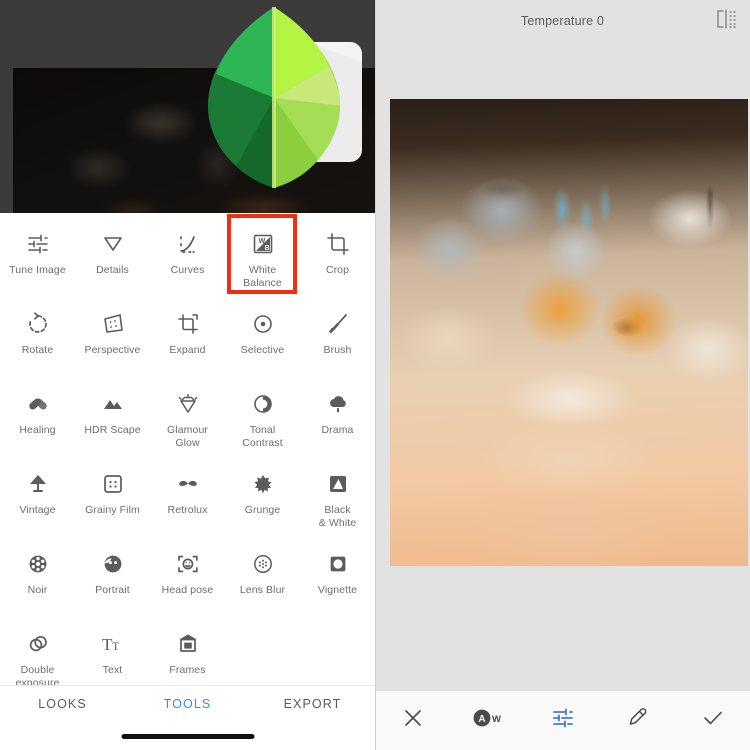  What do you see at coordinates (188, 644) in the screenshot?
I see `frames-icon` at bounding box center [188, 644].